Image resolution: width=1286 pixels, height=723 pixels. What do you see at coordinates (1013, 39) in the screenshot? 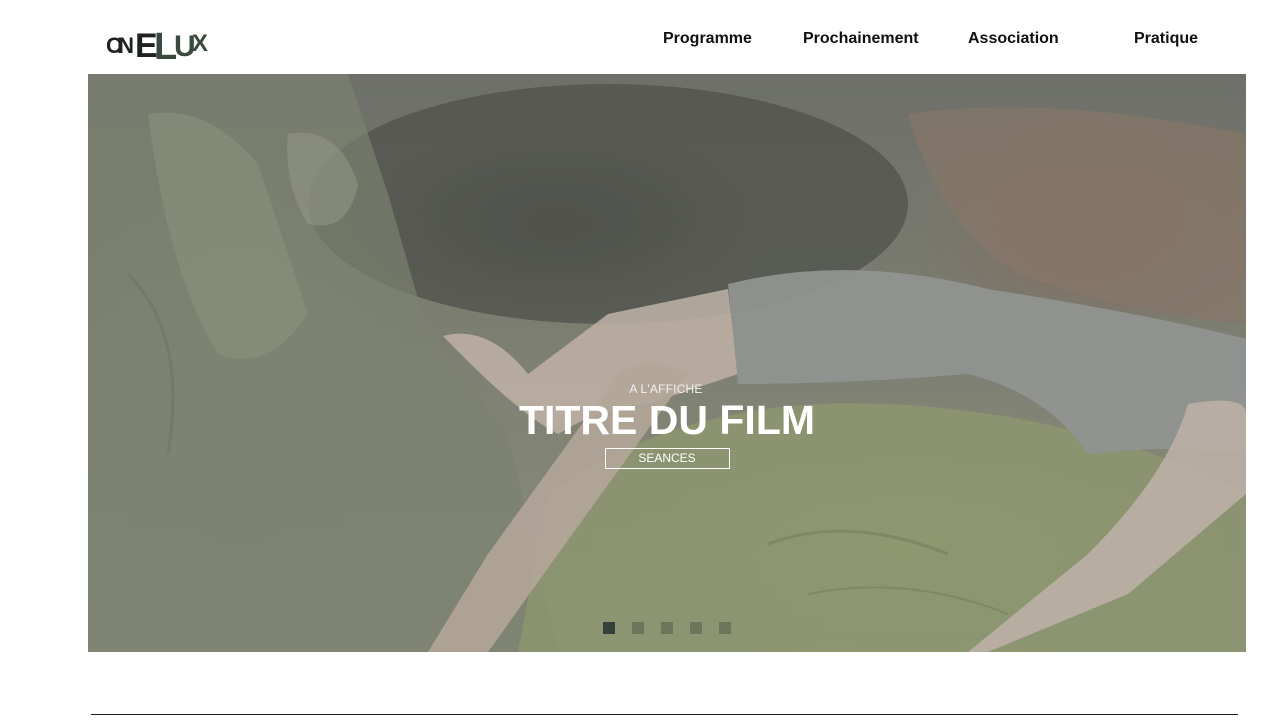
I see `nav-association: Association` at bounding box center [1013, 39].